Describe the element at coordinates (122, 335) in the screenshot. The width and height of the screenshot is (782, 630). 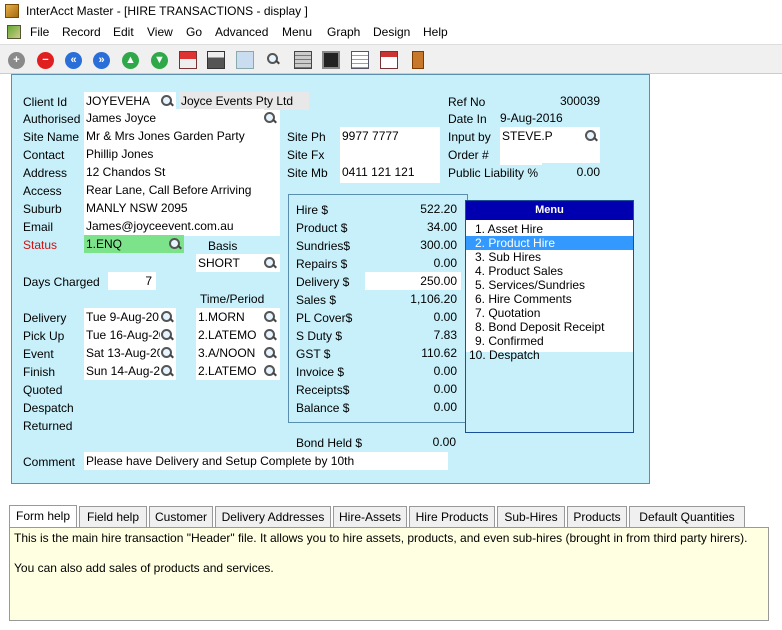
I see `pickup-date-field: Tue 16-Aug-20` at that location.